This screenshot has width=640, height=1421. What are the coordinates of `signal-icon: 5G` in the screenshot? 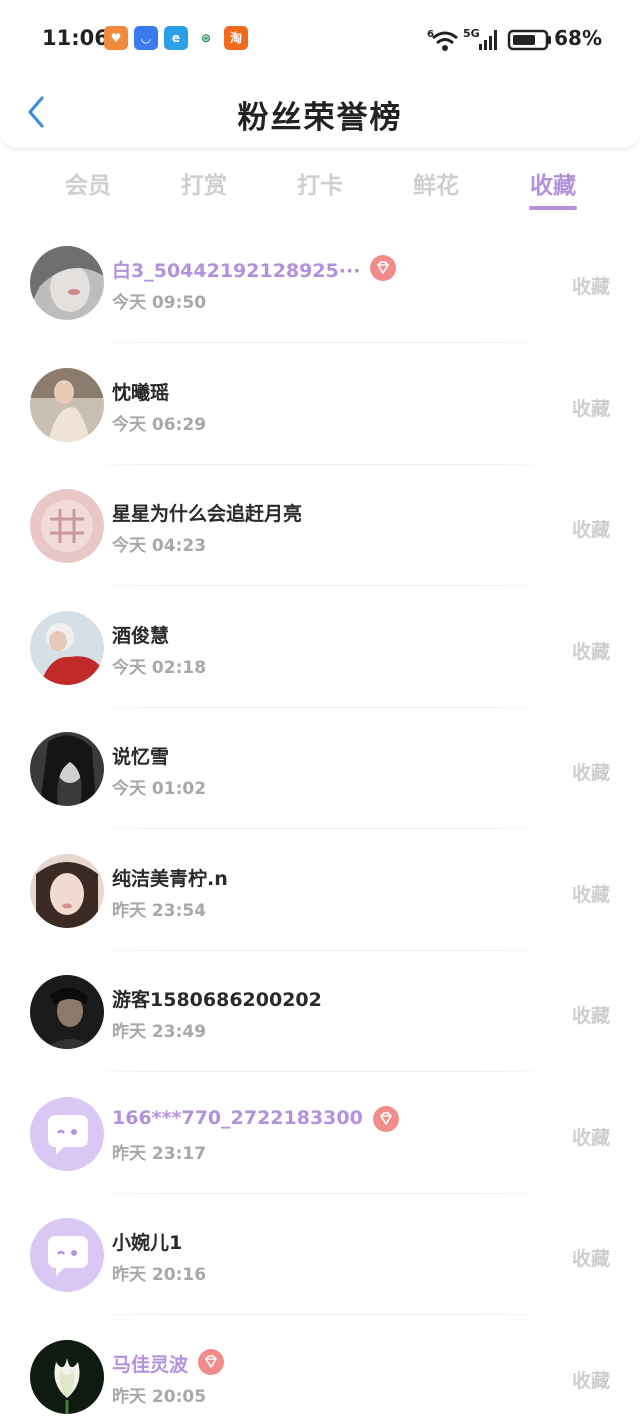 It's located at (480, 38).